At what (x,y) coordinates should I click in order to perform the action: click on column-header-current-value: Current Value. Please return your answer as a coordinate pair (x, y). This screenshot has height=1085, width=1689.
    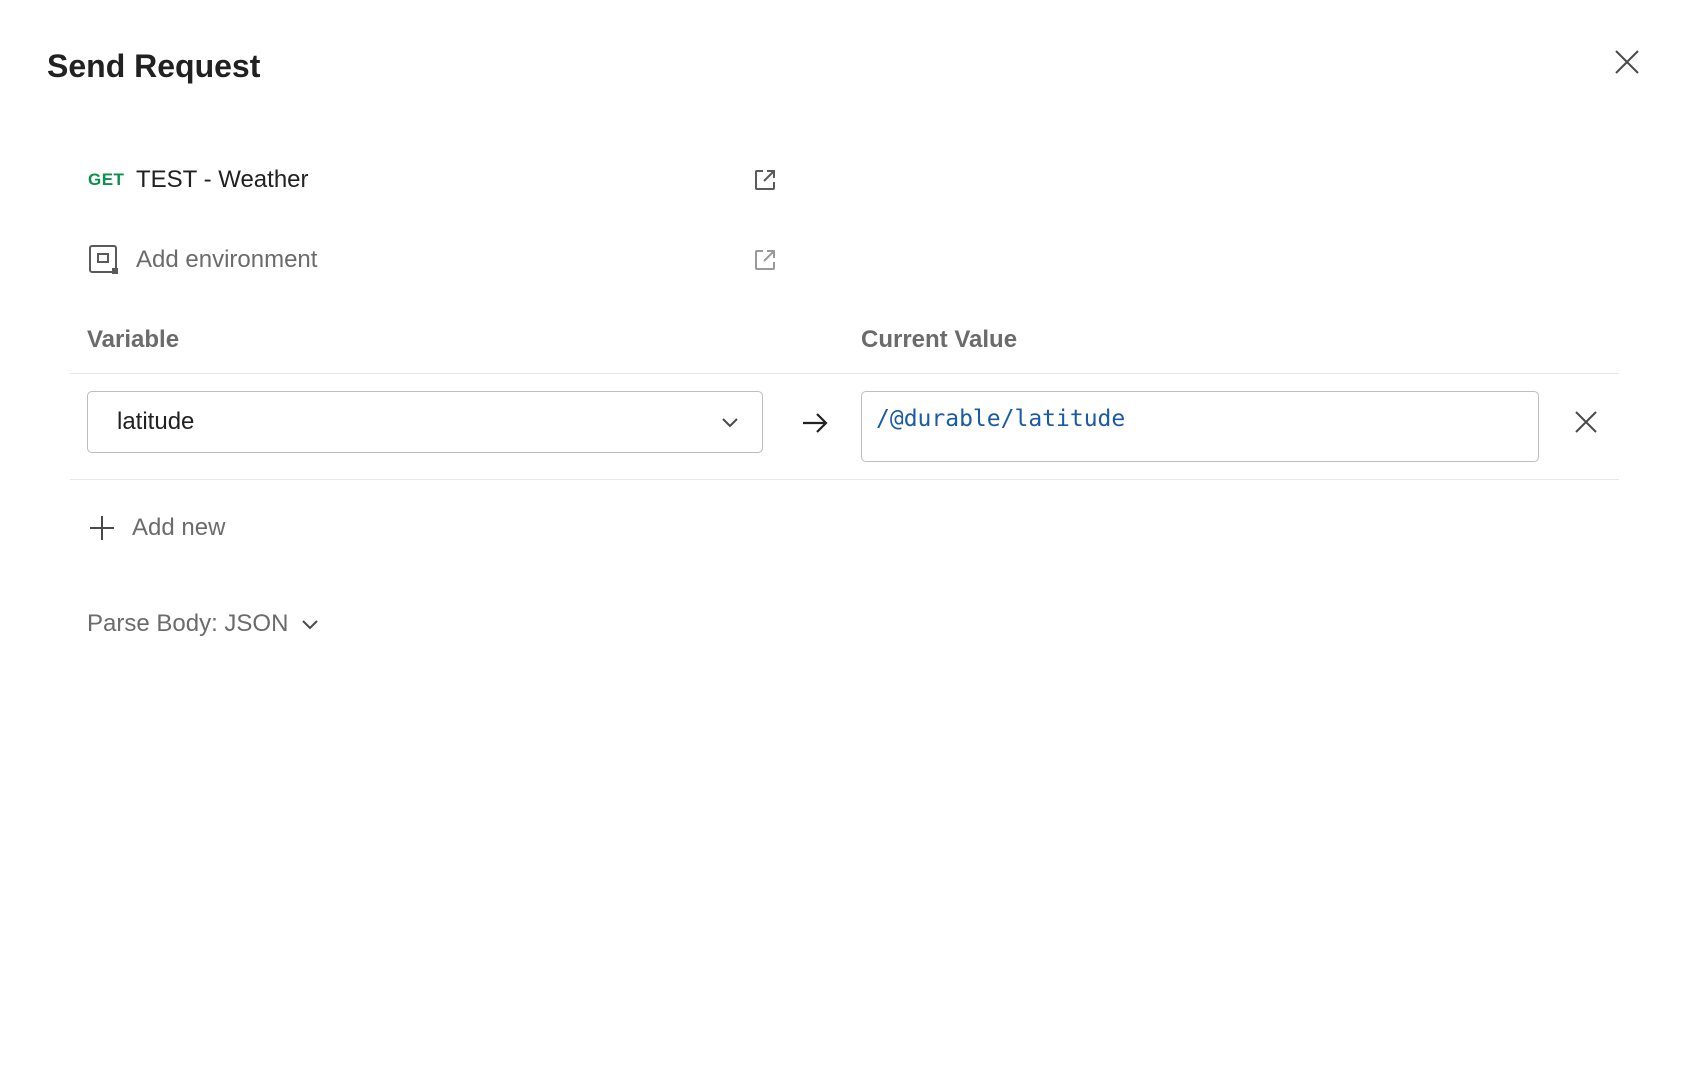
    Looking at the image, I should click on (939, 339).